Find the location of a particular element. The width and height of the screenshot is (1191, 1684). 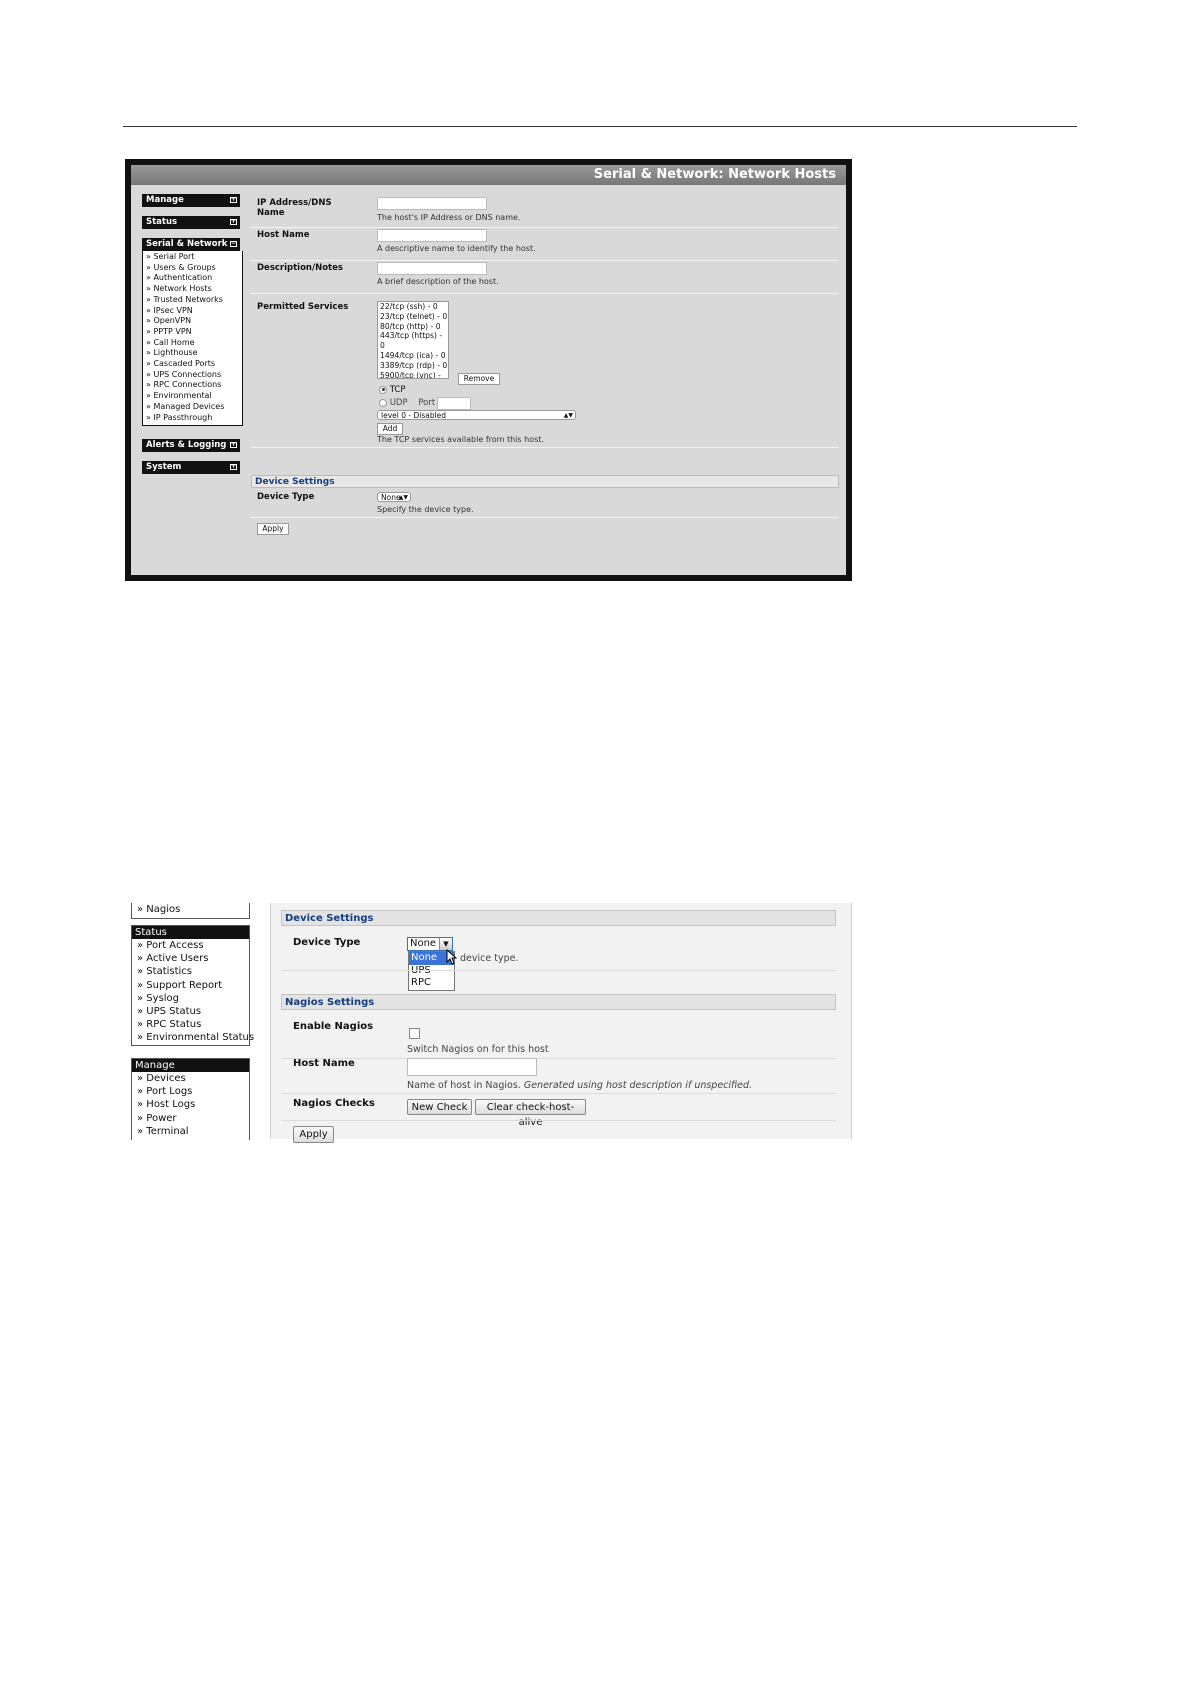

sidebar-item-ups-status: » UPS Status is located at coordinates (190, 1011).